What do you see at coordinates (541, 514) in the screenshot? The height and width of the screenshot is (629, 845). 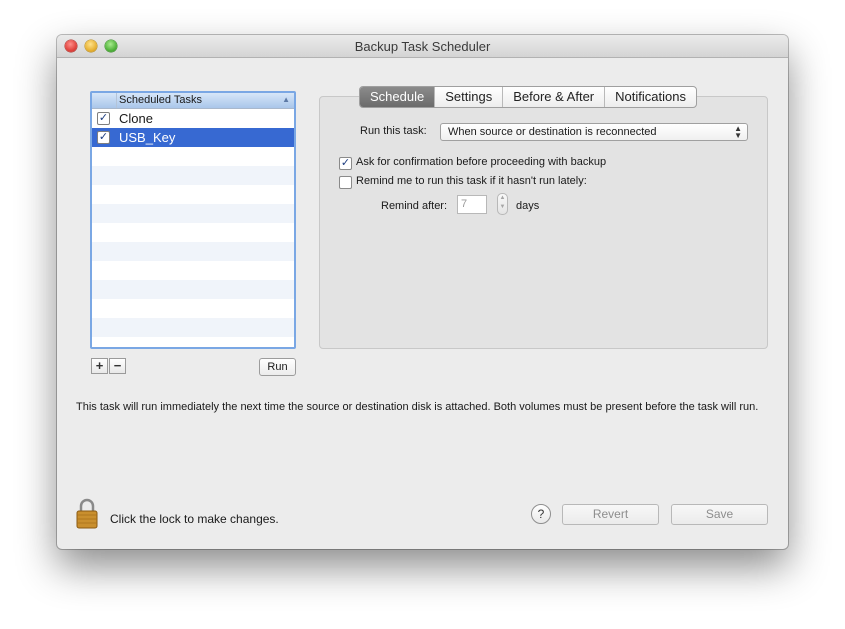 I see `help-icon: ?` at bounding box center [541, 514].